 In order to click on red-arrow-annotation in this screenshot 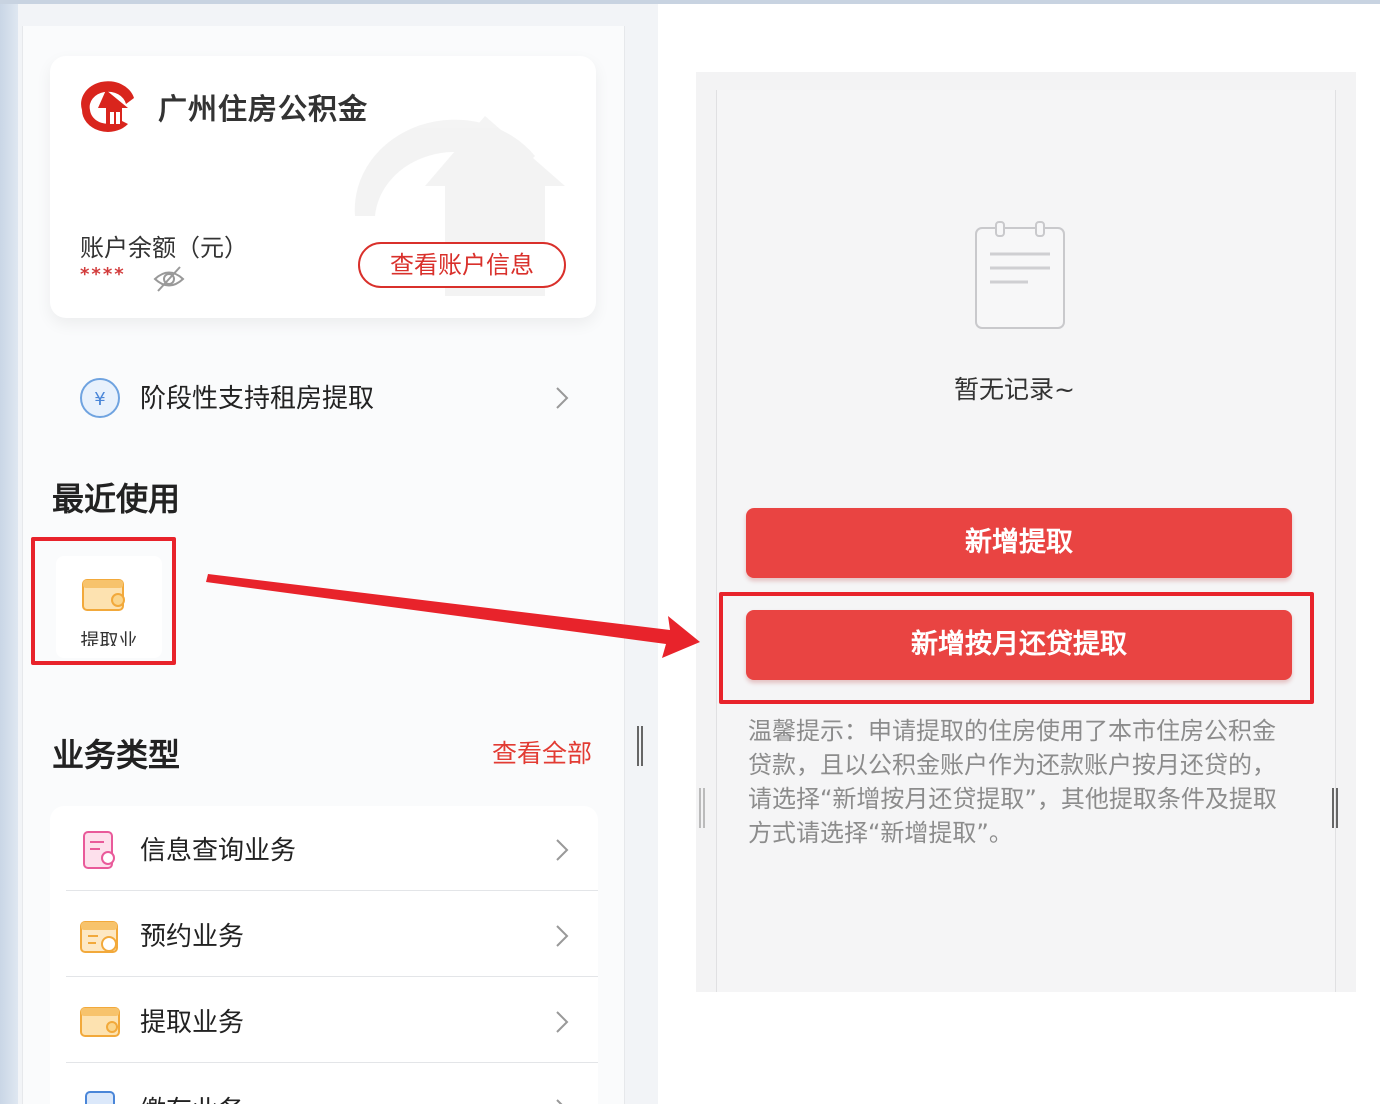, I will do `click(453, 616)`.